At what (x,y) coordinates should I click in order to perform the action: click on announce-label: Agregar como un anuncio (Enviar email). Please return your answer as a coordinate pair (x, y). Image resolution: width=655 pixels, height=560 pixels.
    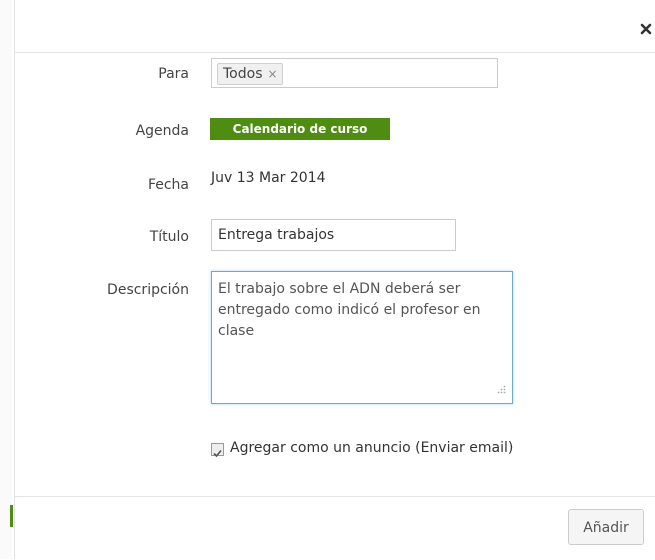
    Looking at the image, I should click on (371, 448).